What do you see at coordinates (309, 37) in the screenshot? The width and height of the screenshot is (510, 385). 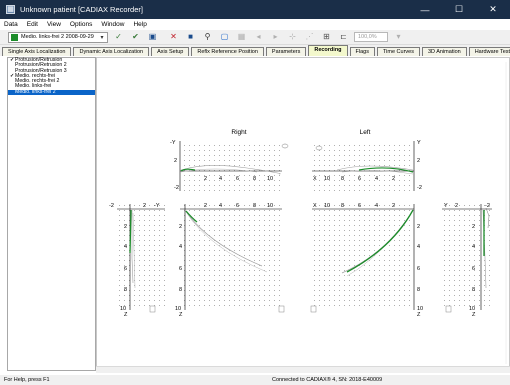 I see `curve-icon: ⋰` at bounding box center [309, 37].